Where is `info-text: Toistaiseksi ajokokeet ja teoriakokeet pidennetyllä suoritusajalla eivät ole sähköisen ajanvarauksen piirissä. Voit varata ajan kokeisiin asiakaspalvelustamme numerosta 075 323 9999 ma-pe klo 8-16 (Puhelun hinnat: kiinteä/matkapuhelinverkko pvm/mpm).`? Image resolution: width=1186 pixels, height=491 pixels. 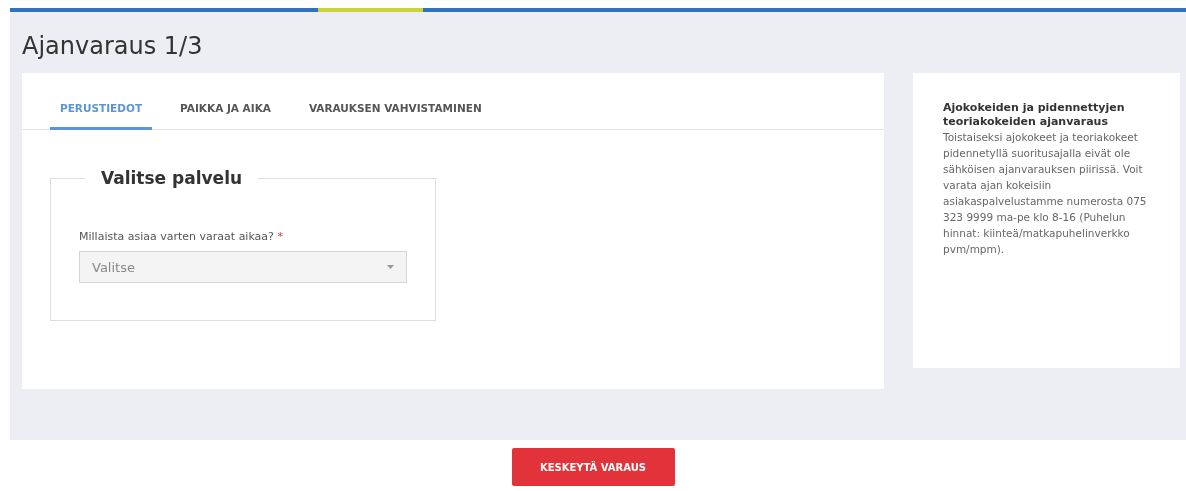 info-text: Toistaiseksi ajokokeet ja teoriakokeet pidennetyllä suoritusajalla eivät ole sähköisen ajanvarauksen piirissä. Voit varata ajan kokeisiin asiakaspalvelustamme numerosta 075 323 9999 ma-pe klo 8-16 (Puhelun hinnat: kiinteä/matkapuhelinverkko pvm/mpm). is located at coordinates (1045, 193).